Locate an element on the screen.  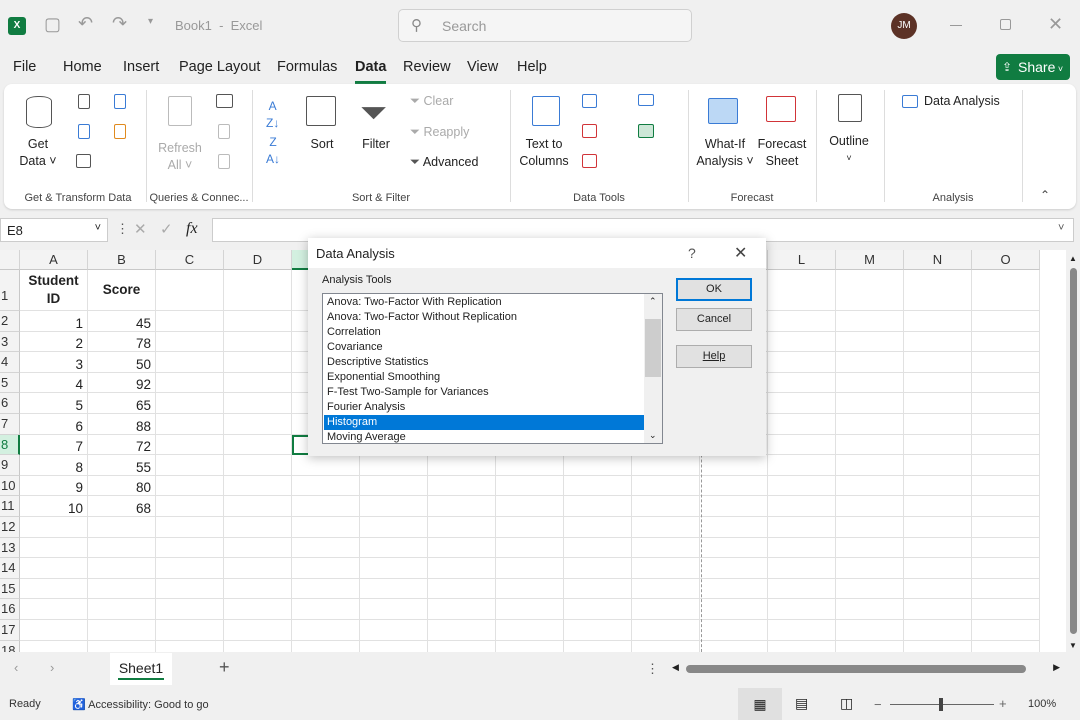
remove-duplicates-icon is located at coordinates (589, 131).